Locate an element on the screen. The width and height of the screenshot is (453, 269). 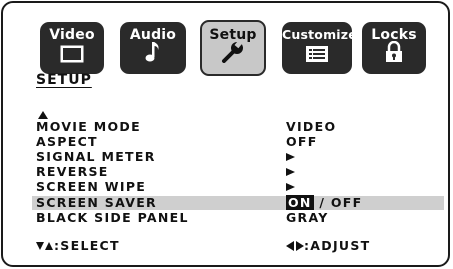
setting-row-reverse: REVERSE is located at coordinates (238, 171).